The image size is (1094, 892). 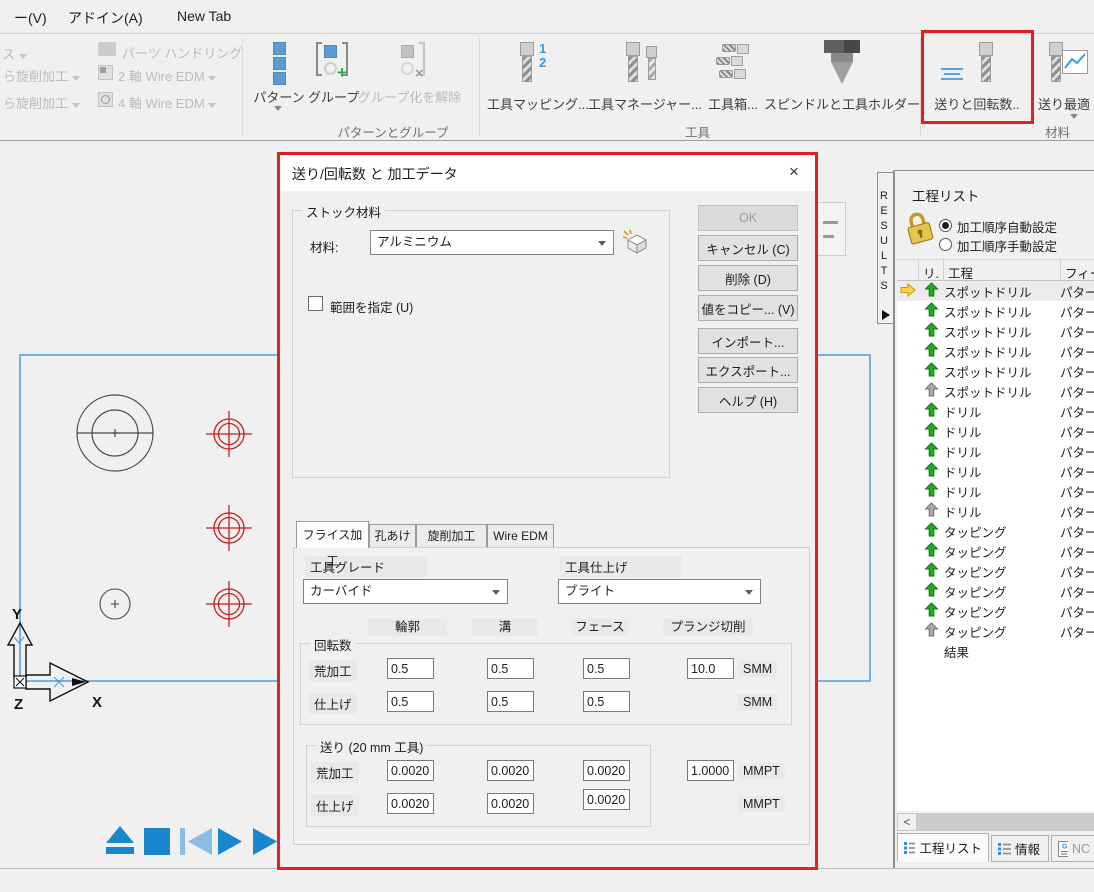 I want to click on hole-feature, so click(x=115, y=604).